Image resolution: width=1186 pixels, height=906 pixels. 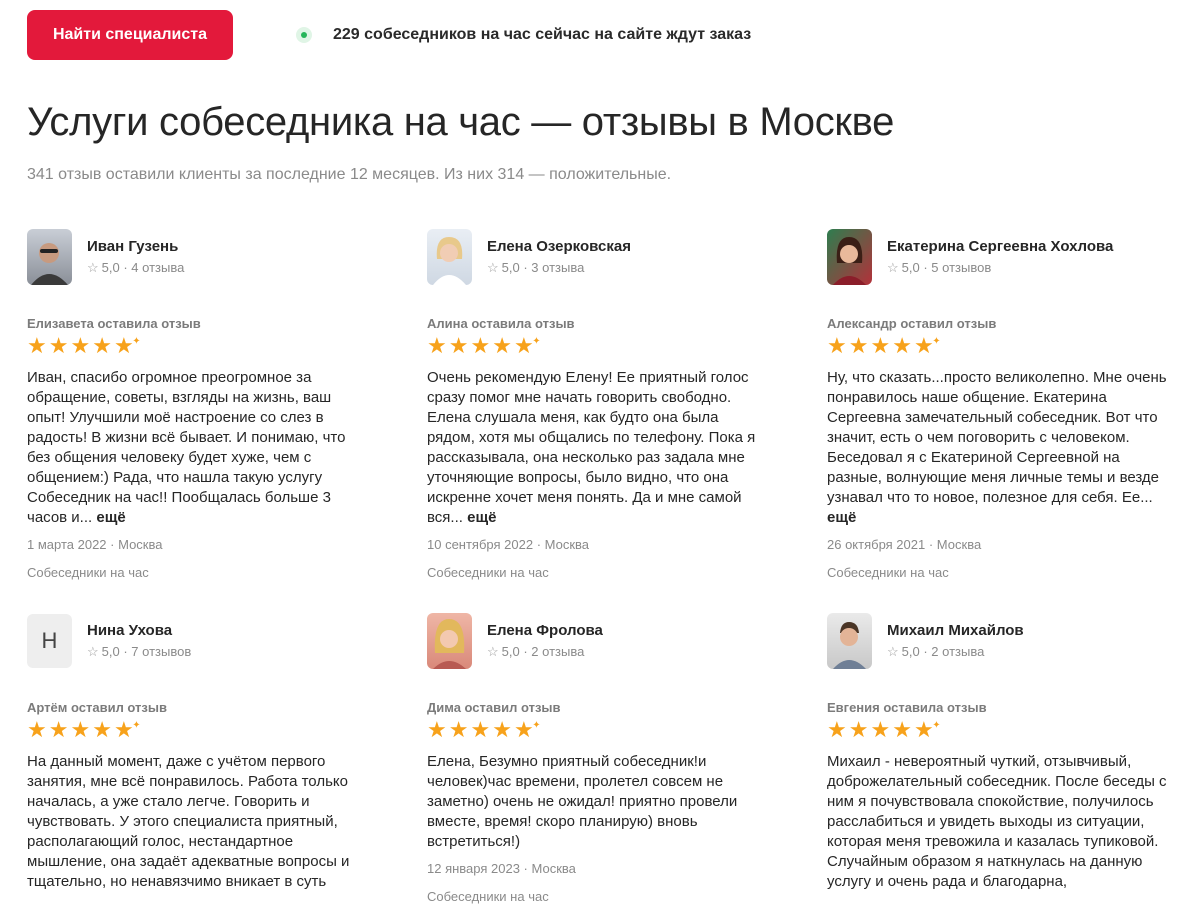 I want to click on specialist-rating: ☆ 5,0 · 2 отзыва, so click(x=545, y=652).